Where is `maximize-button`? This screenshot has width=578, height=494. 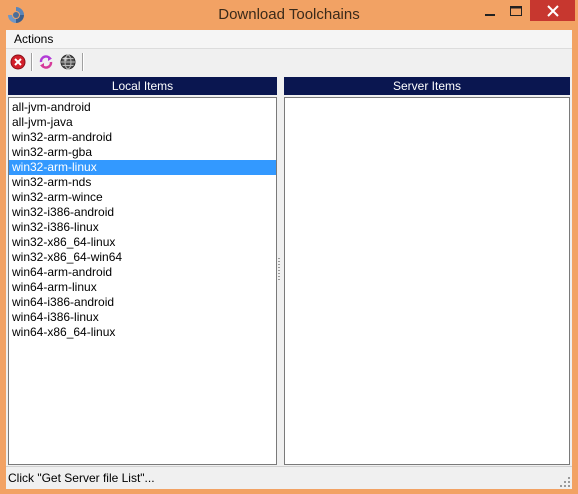
maximize-button is located at coordinates (516, 10).